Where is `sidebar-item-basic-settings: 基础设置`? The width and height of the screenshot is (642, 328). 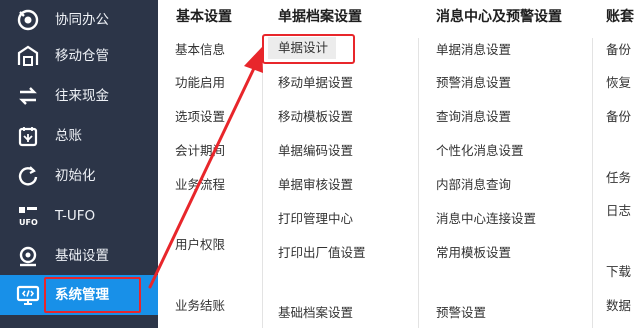 sidebar-item-basic-settings: 基础设置 is located at coordinates (79, 256).